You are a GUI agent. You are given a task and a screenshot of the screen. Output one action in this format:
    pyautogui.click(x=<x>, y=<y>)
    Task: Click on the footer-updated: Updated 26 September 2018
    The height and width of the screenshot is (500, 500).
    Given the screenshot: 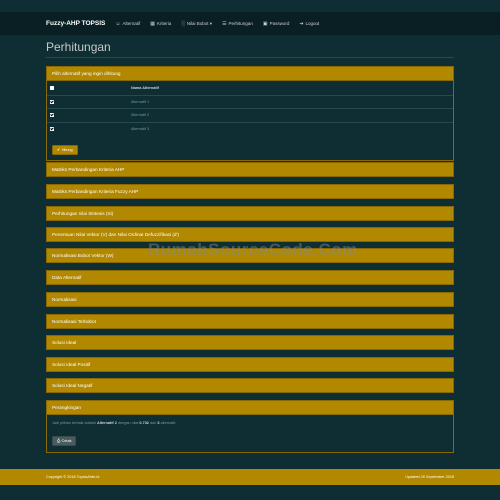 What is the action you would take?
    pyautogui.click(x=429, y=477)
    